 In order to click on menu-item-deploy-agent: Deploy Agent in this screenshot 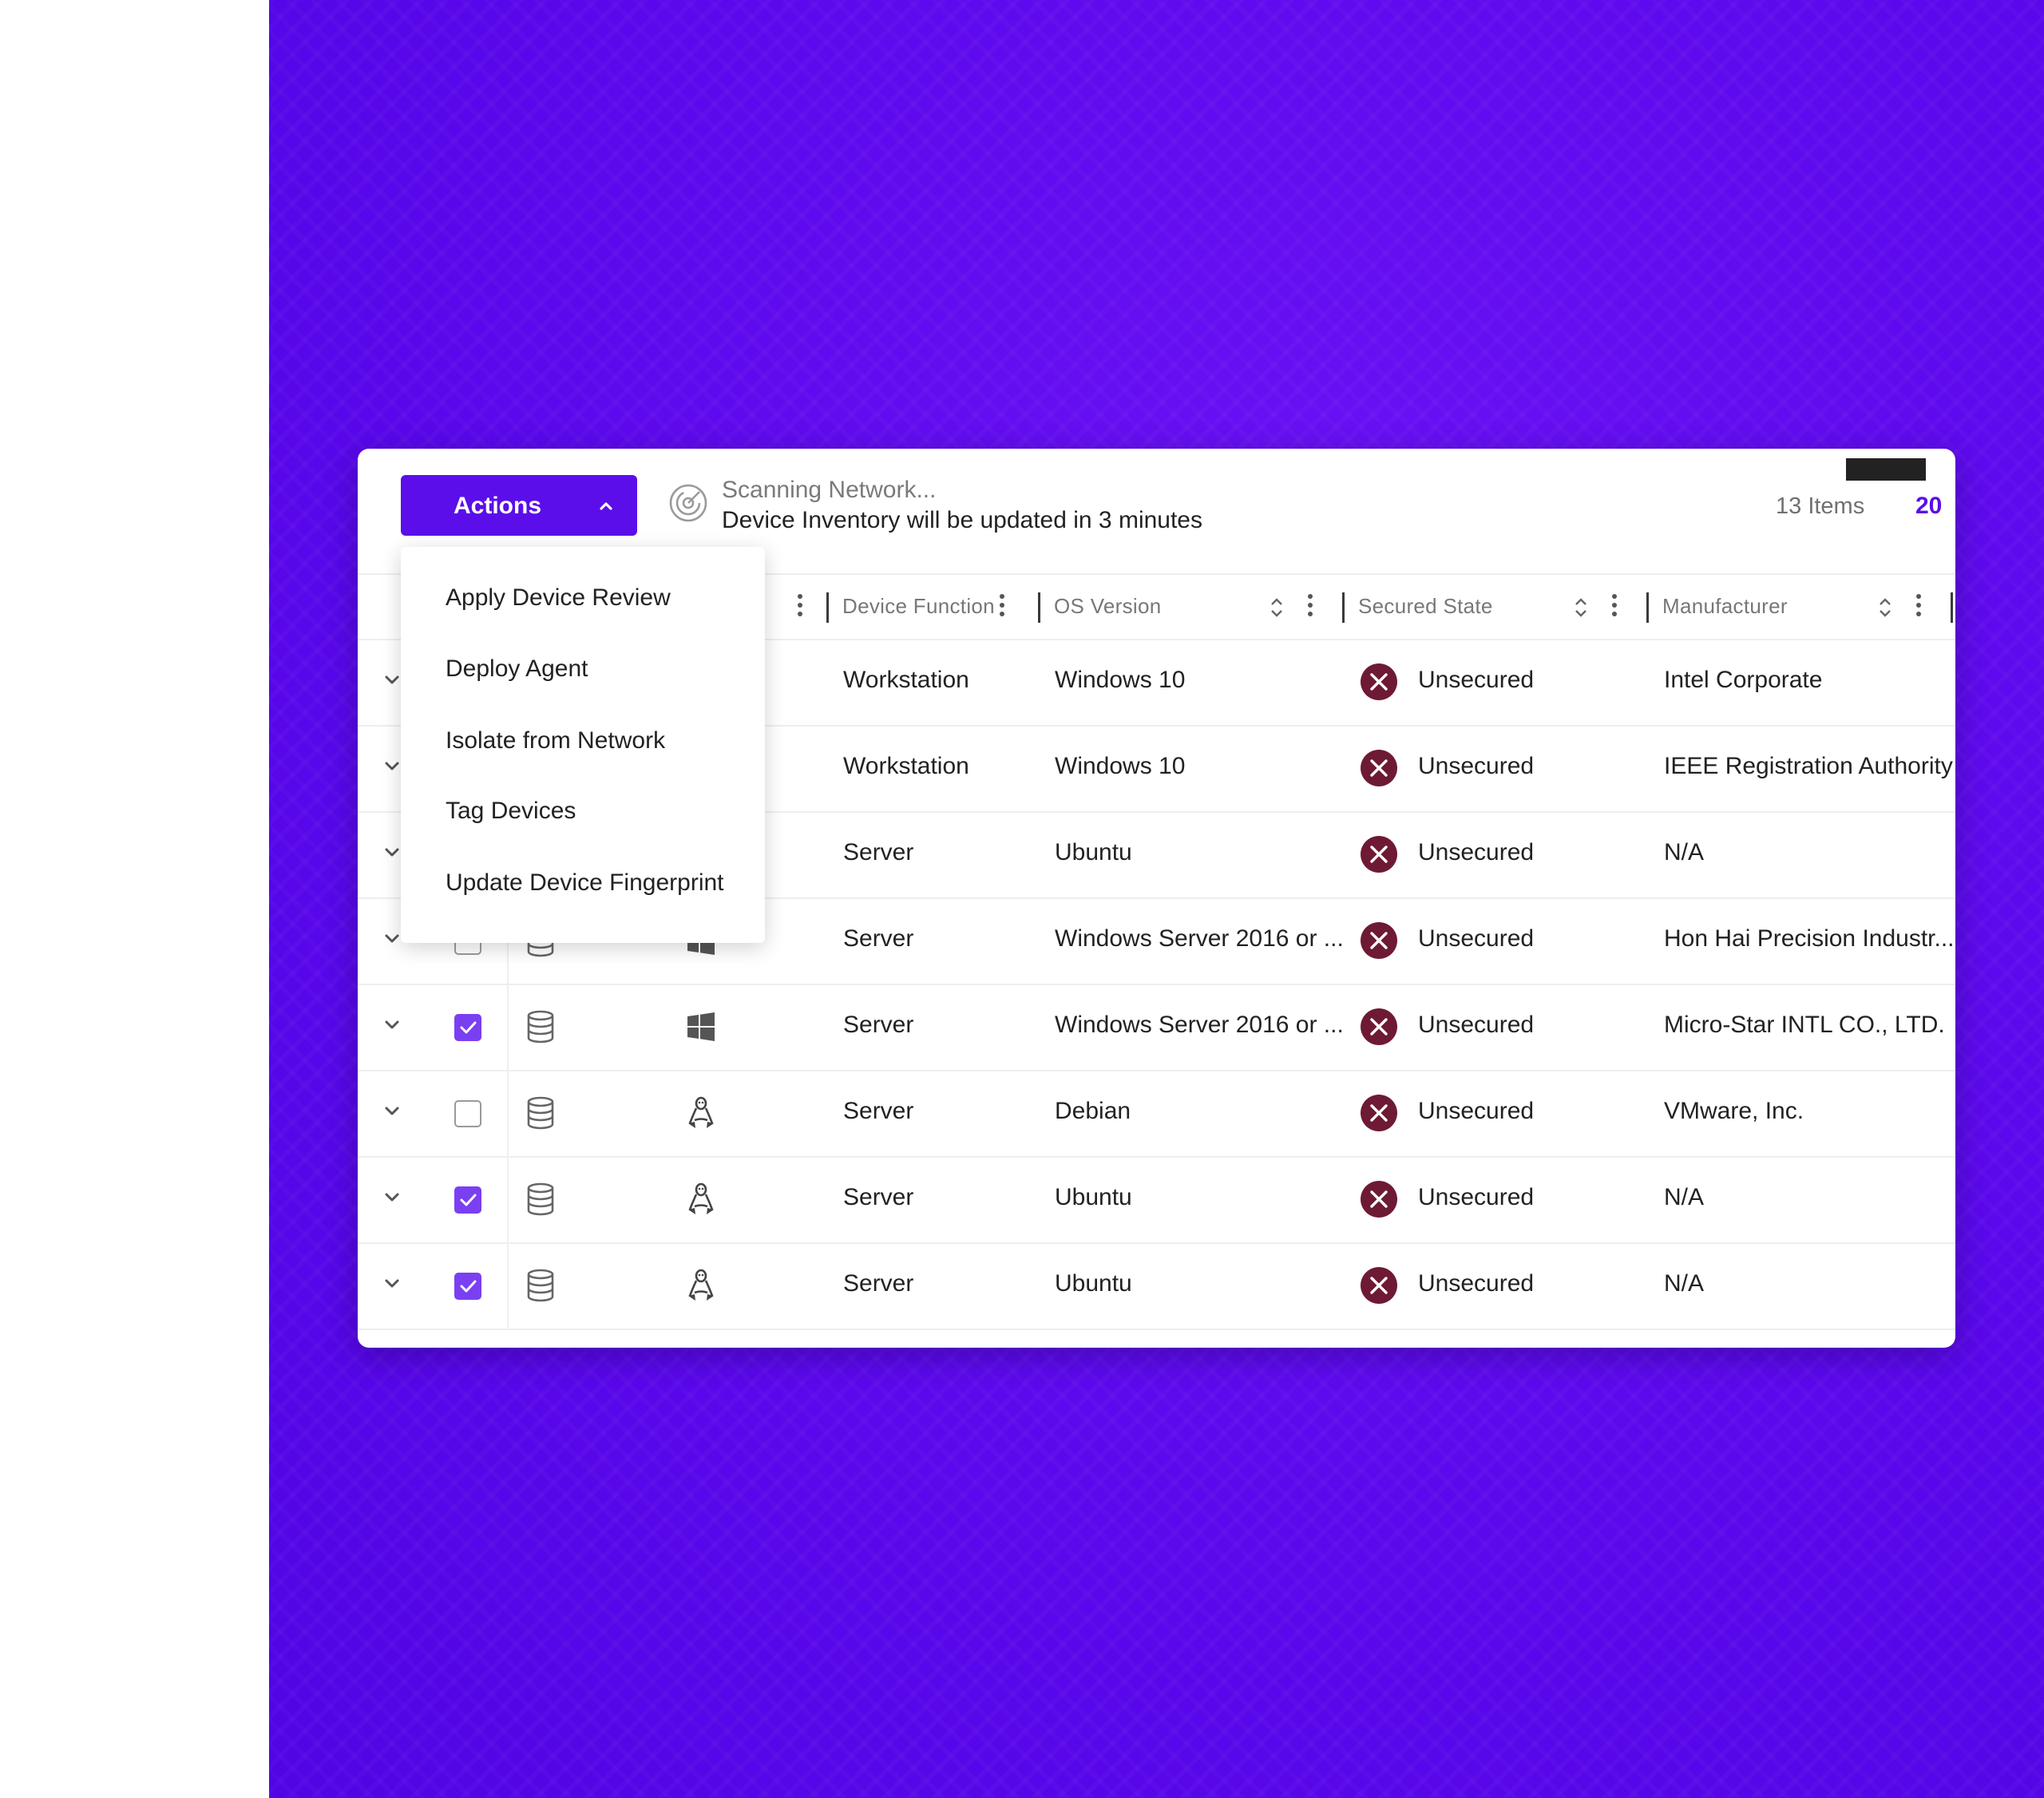, I will do `click(517, 669)`.